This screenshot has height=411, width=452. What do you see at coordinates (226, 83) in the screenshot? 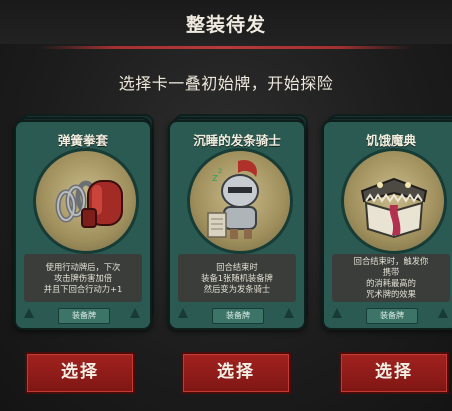
I see `instruction-text: 选择卡一叠初始牌，开始探险` at bounding box center [226, 83].